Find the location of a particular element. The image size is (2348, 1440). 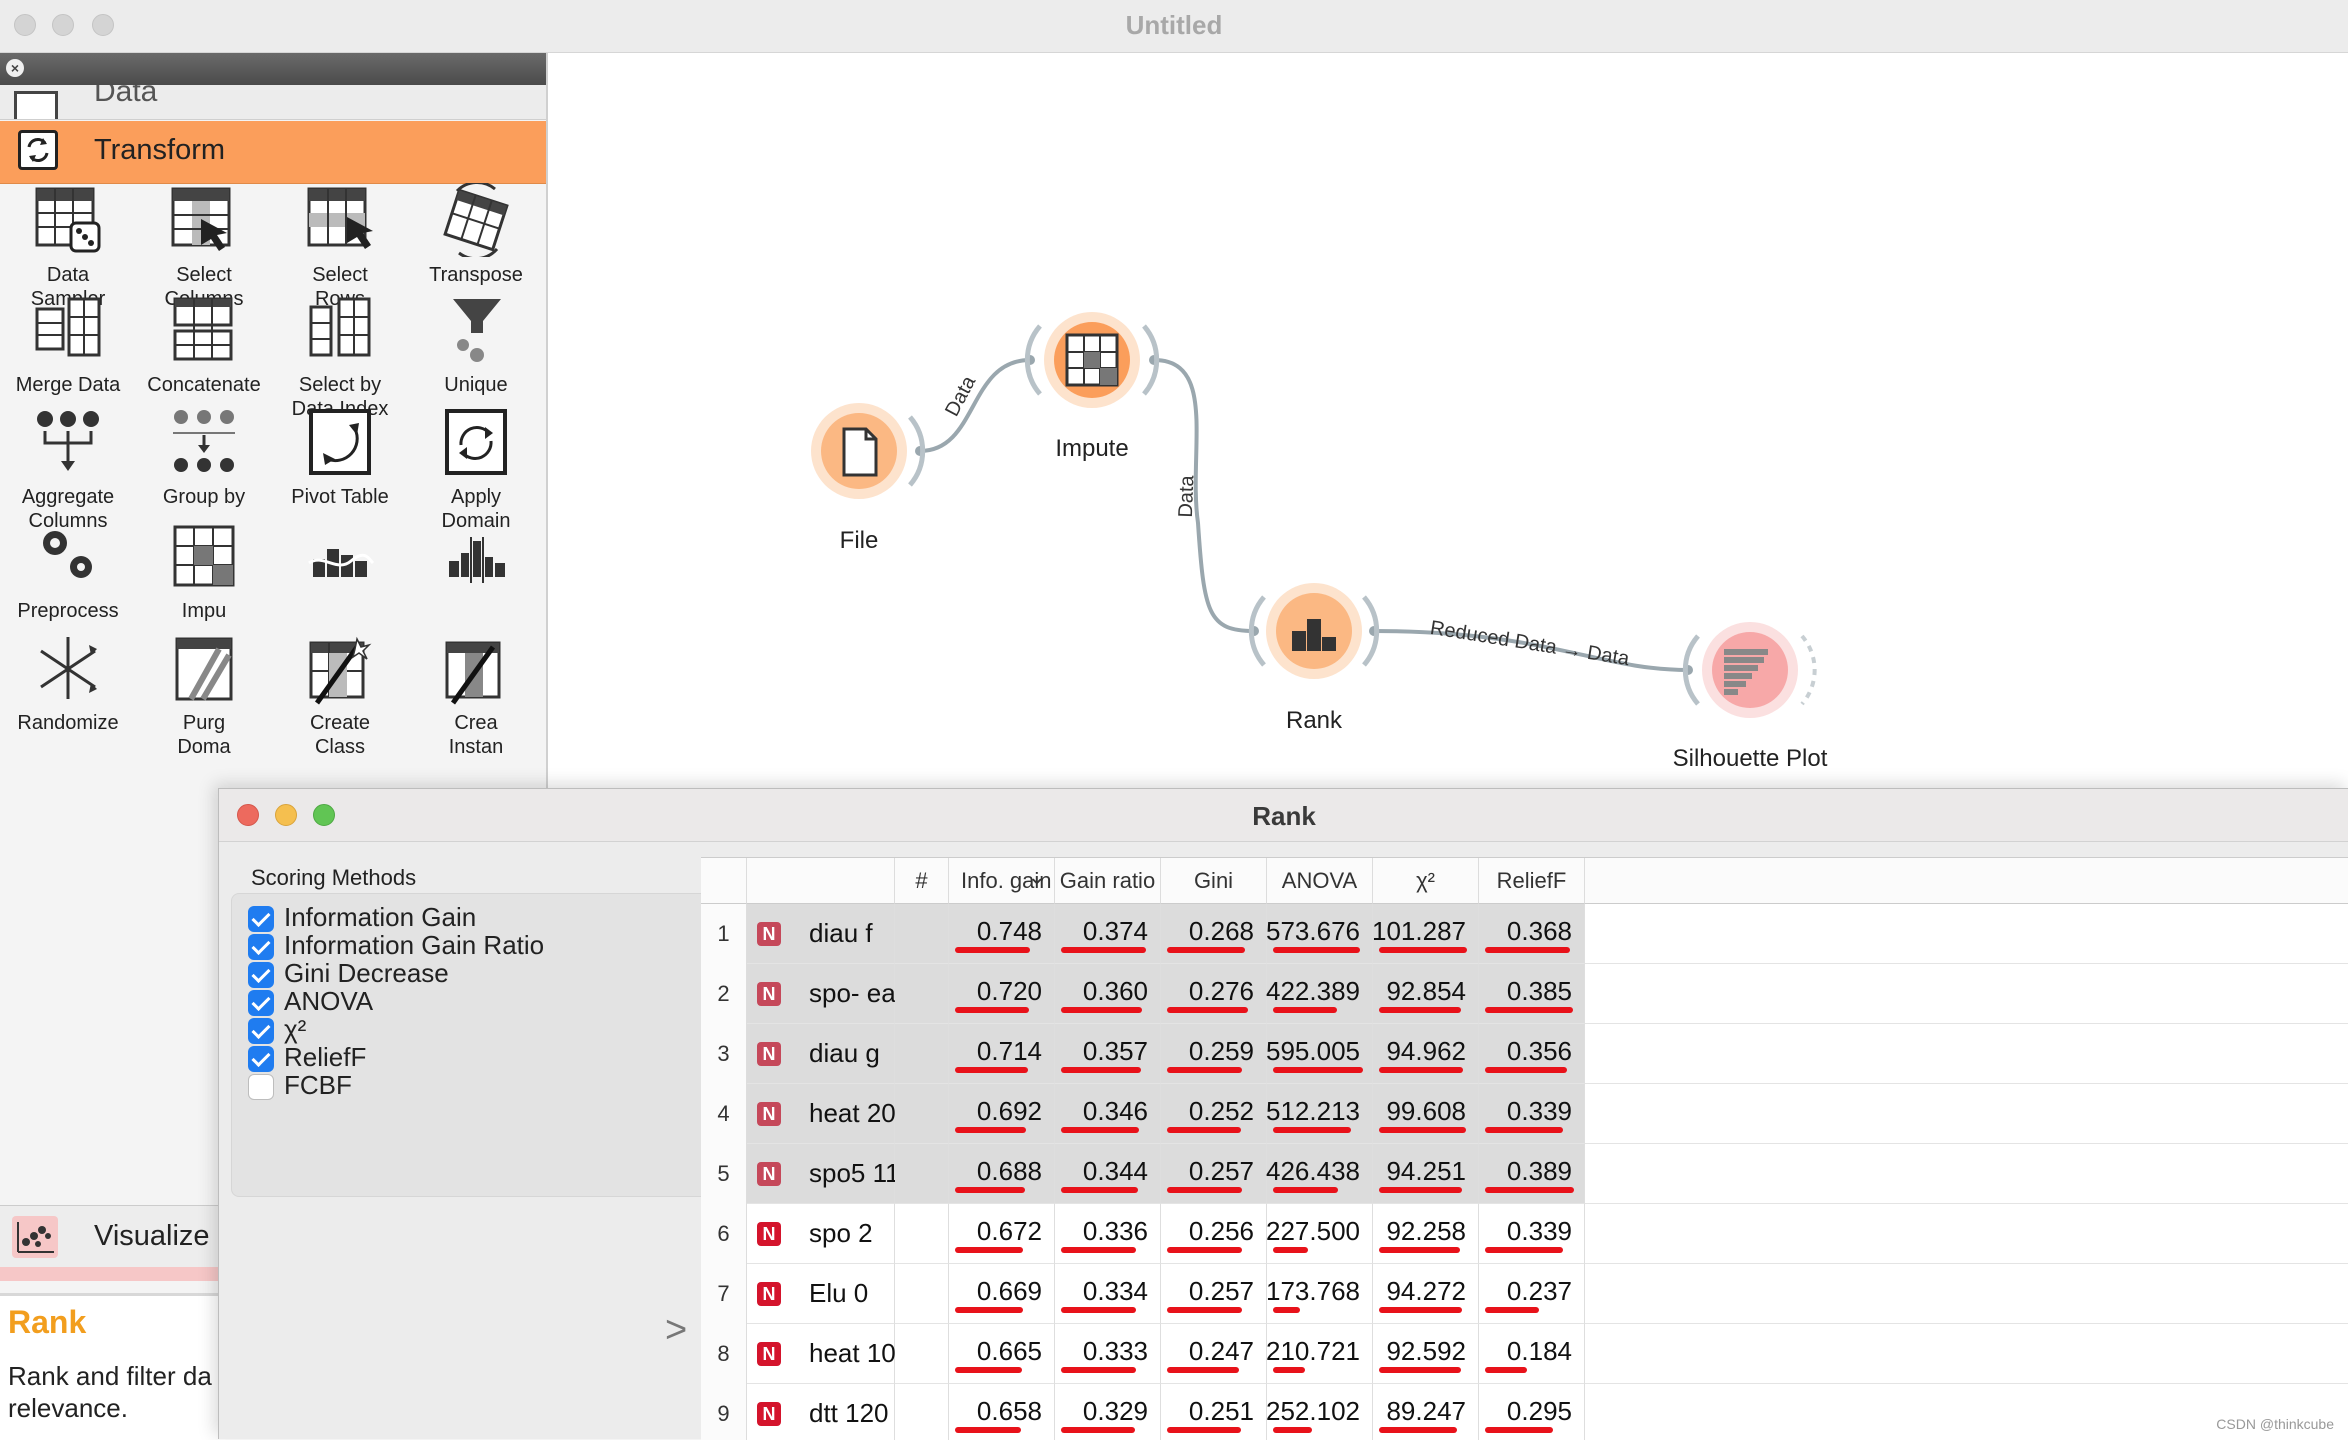

link-impute-rank is located at coordinates (1204, 495).